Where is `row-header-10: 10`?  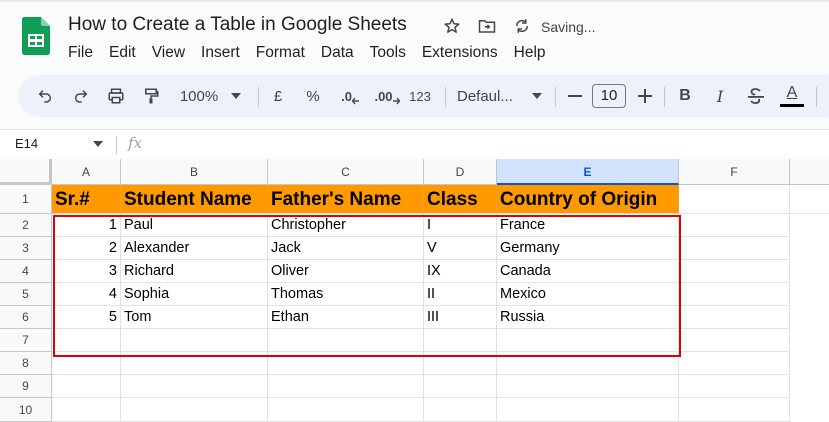
row-header-10: 10 is located at coordinates (26, 410).